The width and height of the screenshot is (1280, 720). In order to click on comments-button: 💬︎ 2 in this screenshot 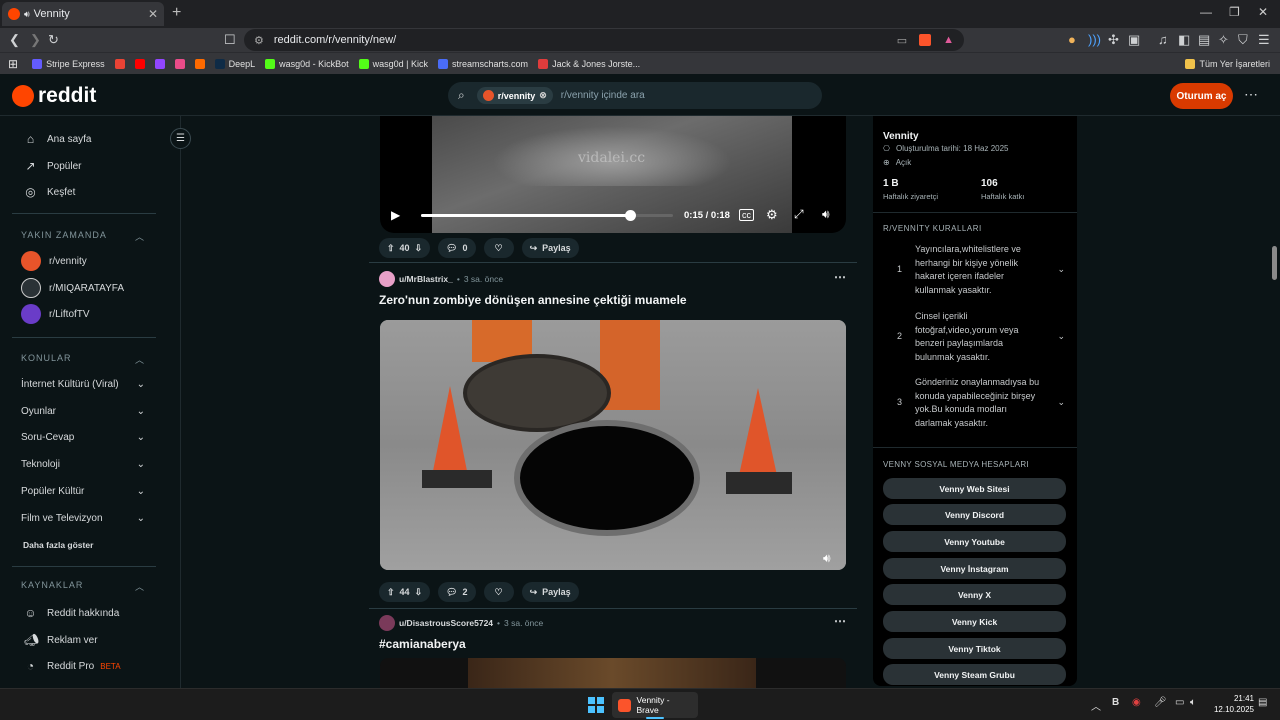, I will do `click(457, 592)`.